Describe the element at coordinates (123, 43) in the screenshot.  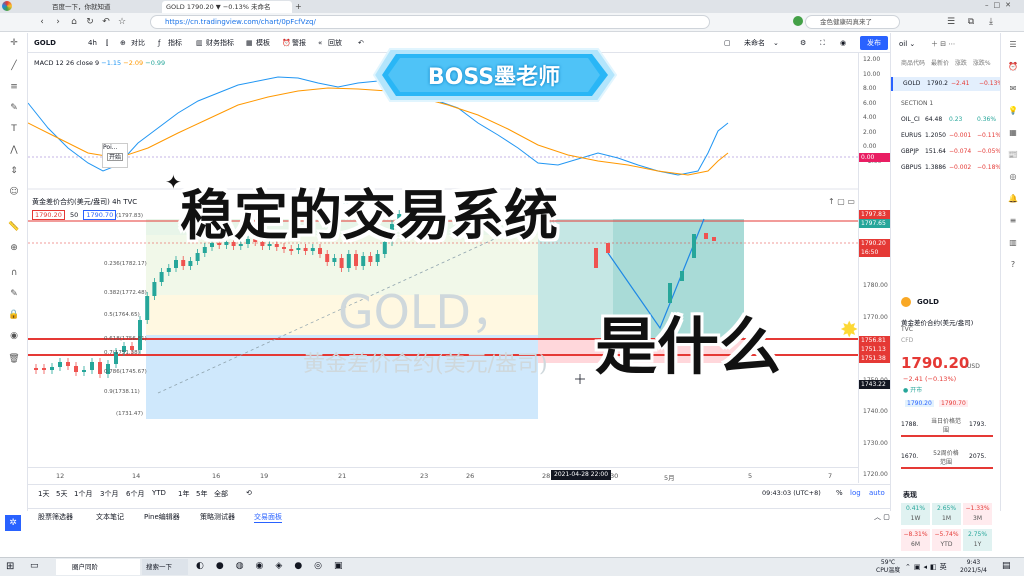
I see `compare-icon: ⊕` at that location.